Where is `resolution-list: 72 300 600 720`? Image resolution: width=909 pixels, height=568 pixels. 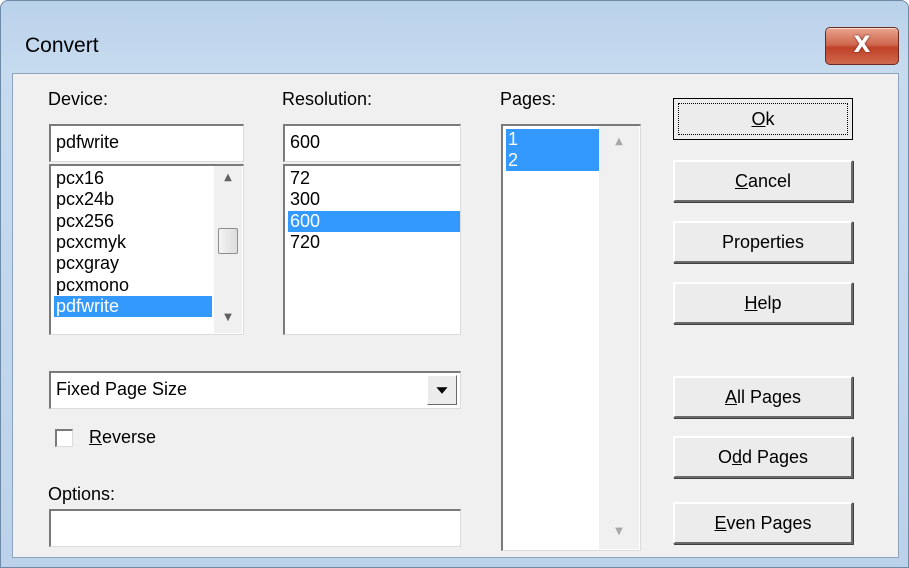 resolution-list: 72 300 600 720 is located at coordinates (372, 249).